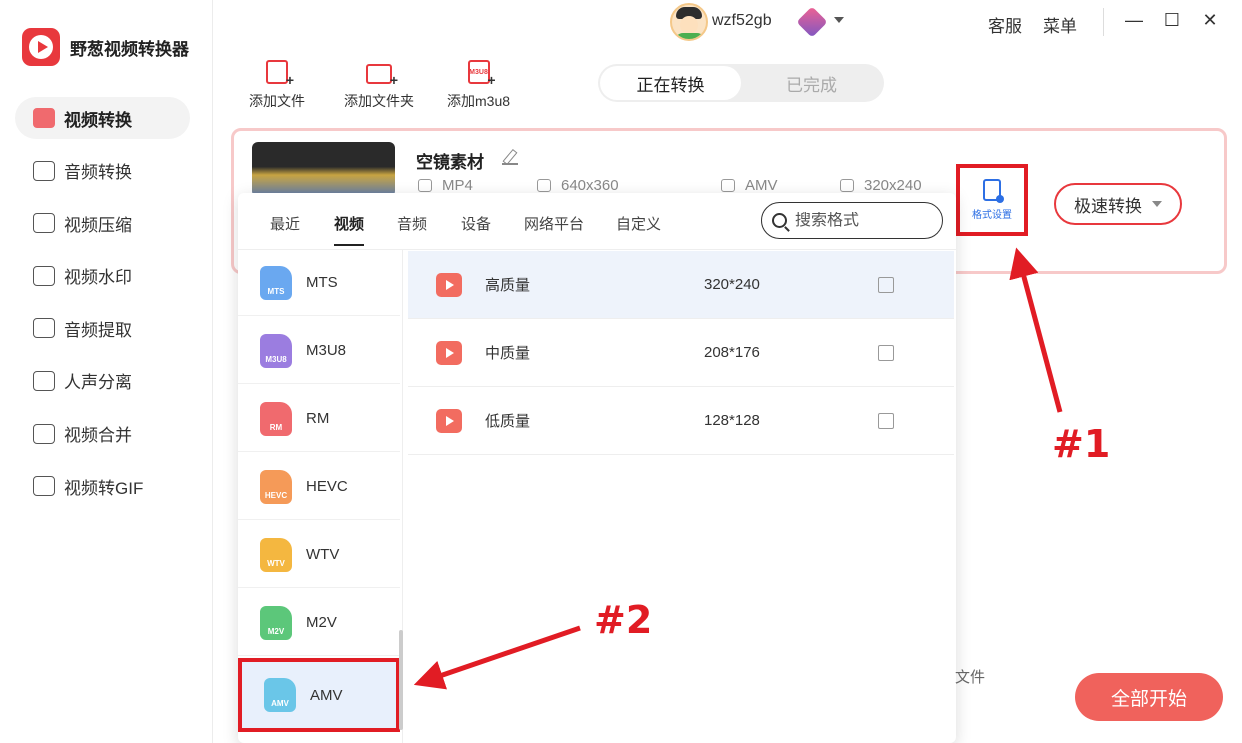  I want to click on annotation-one: #1, so click(1081, 444).